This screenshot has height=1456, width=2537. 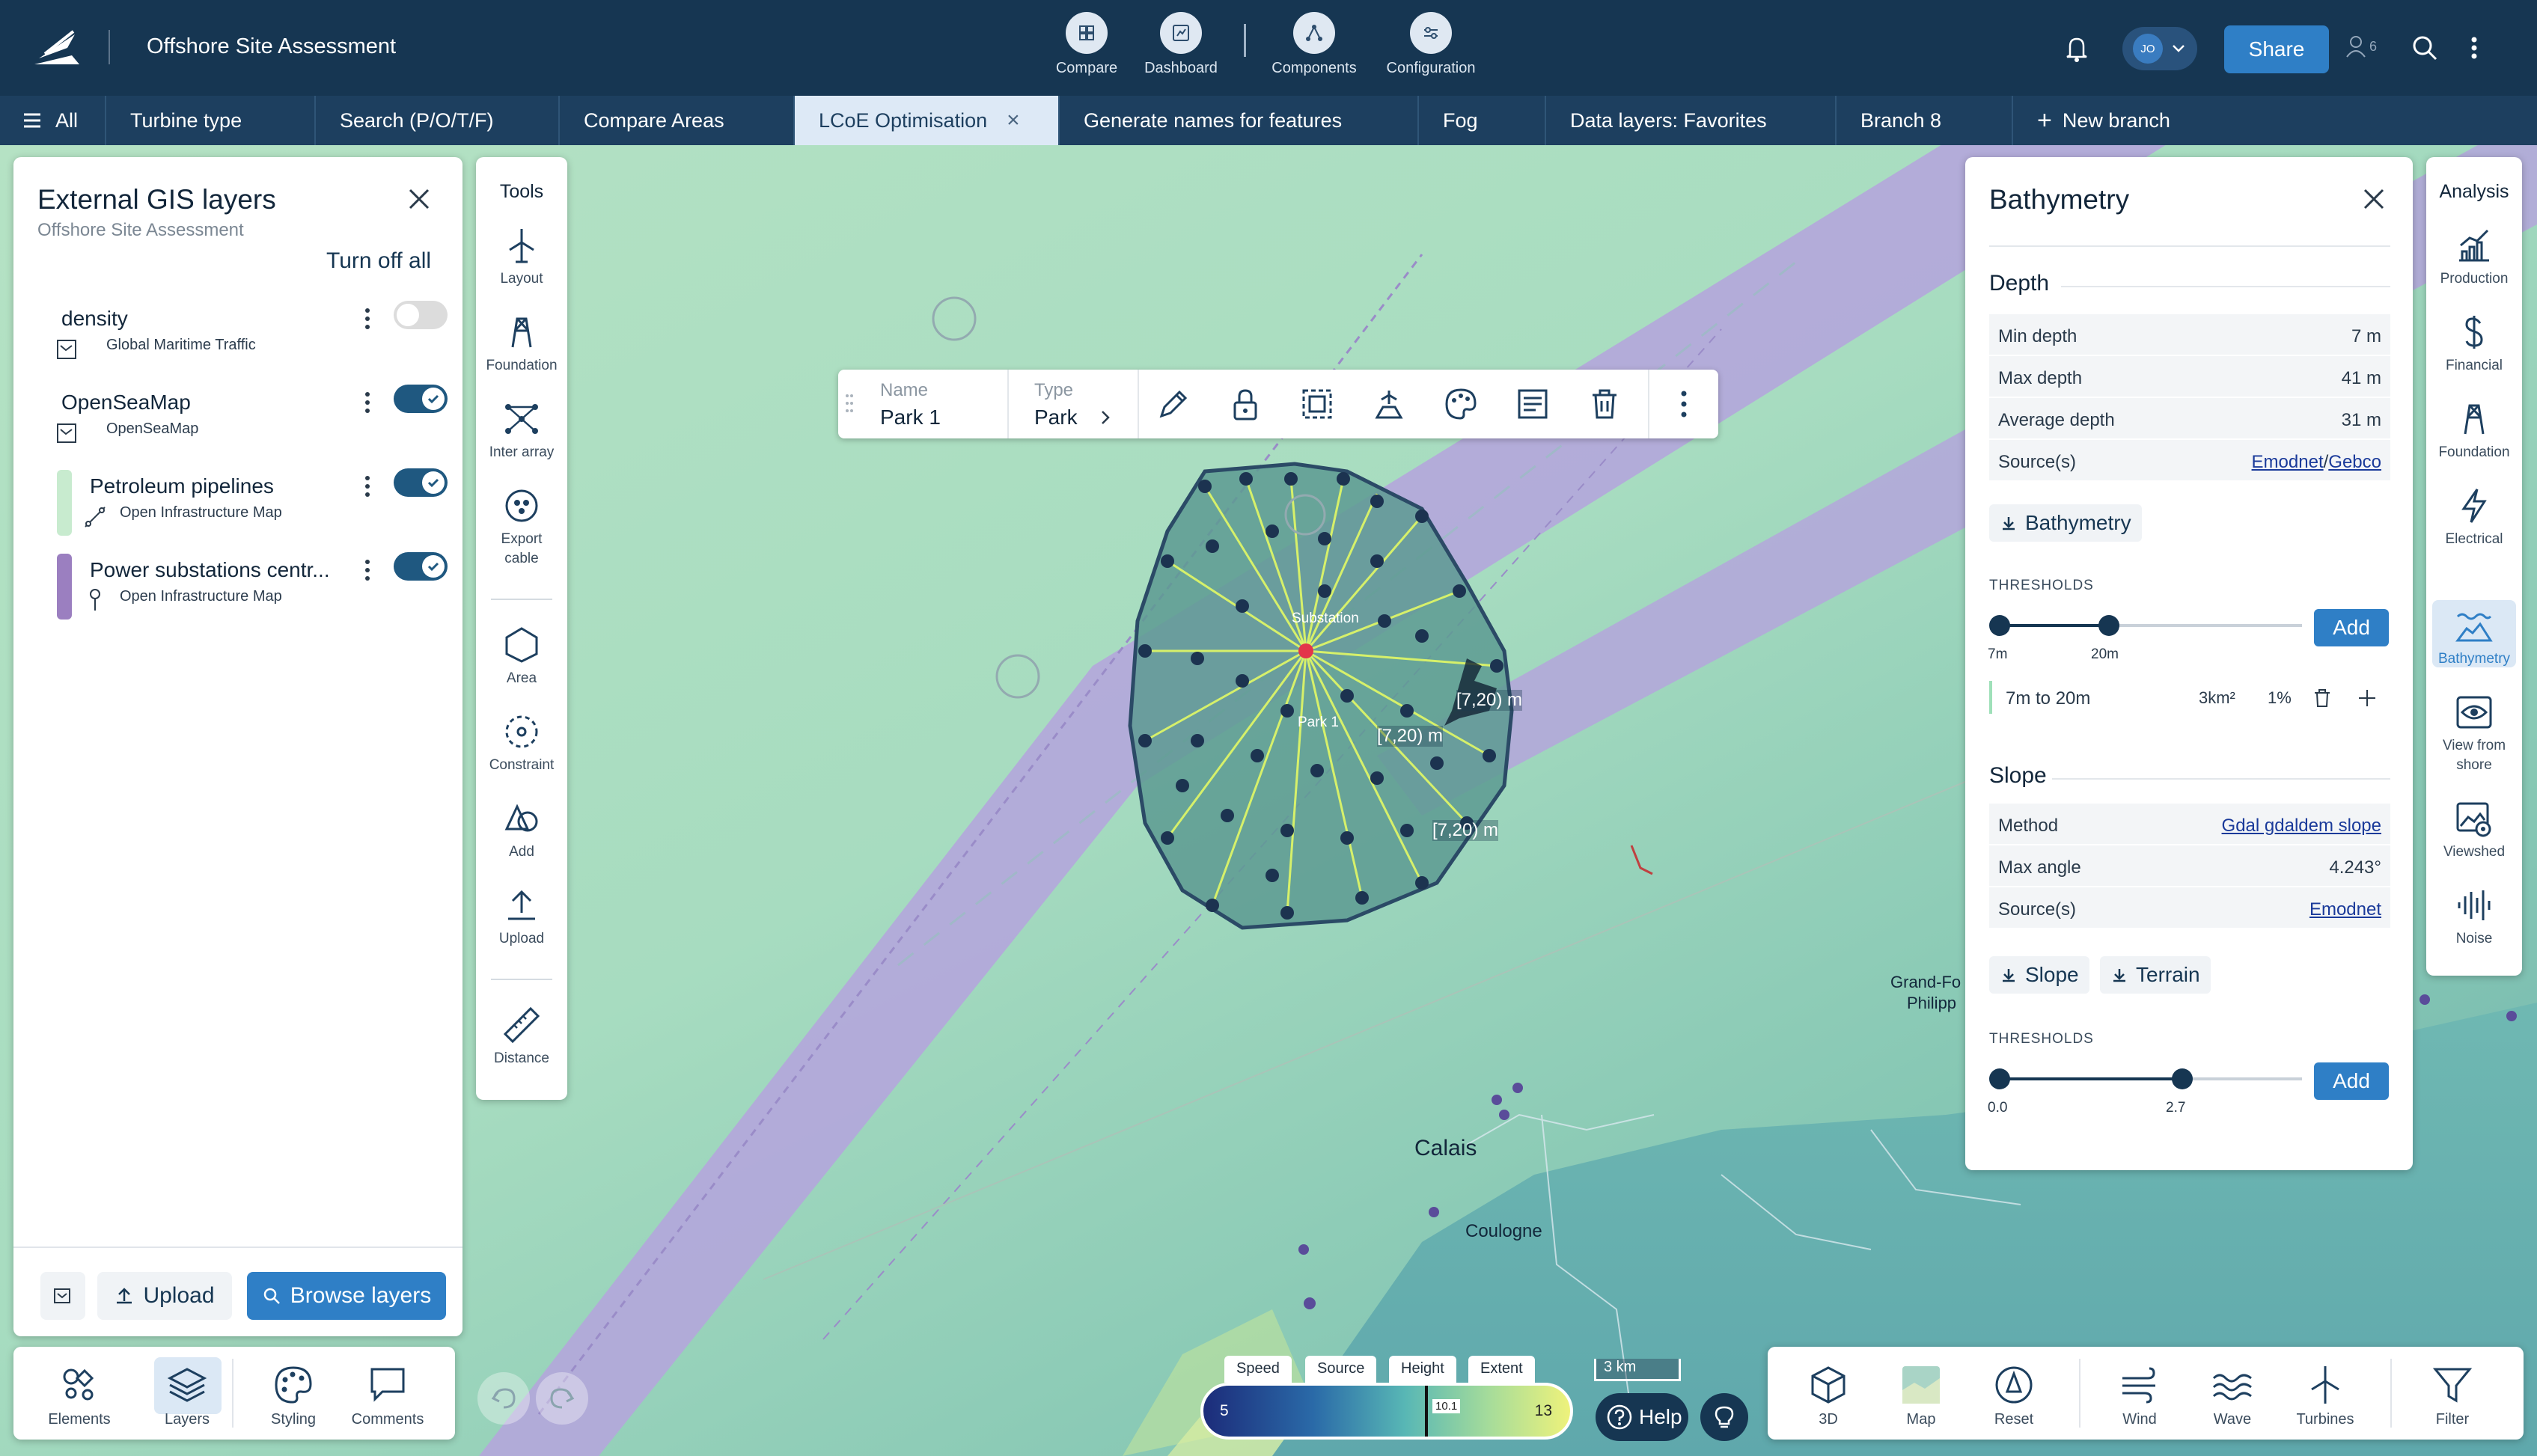 I want to click on tab-branch-8: Branch 8, so click(x=1925, y=120).